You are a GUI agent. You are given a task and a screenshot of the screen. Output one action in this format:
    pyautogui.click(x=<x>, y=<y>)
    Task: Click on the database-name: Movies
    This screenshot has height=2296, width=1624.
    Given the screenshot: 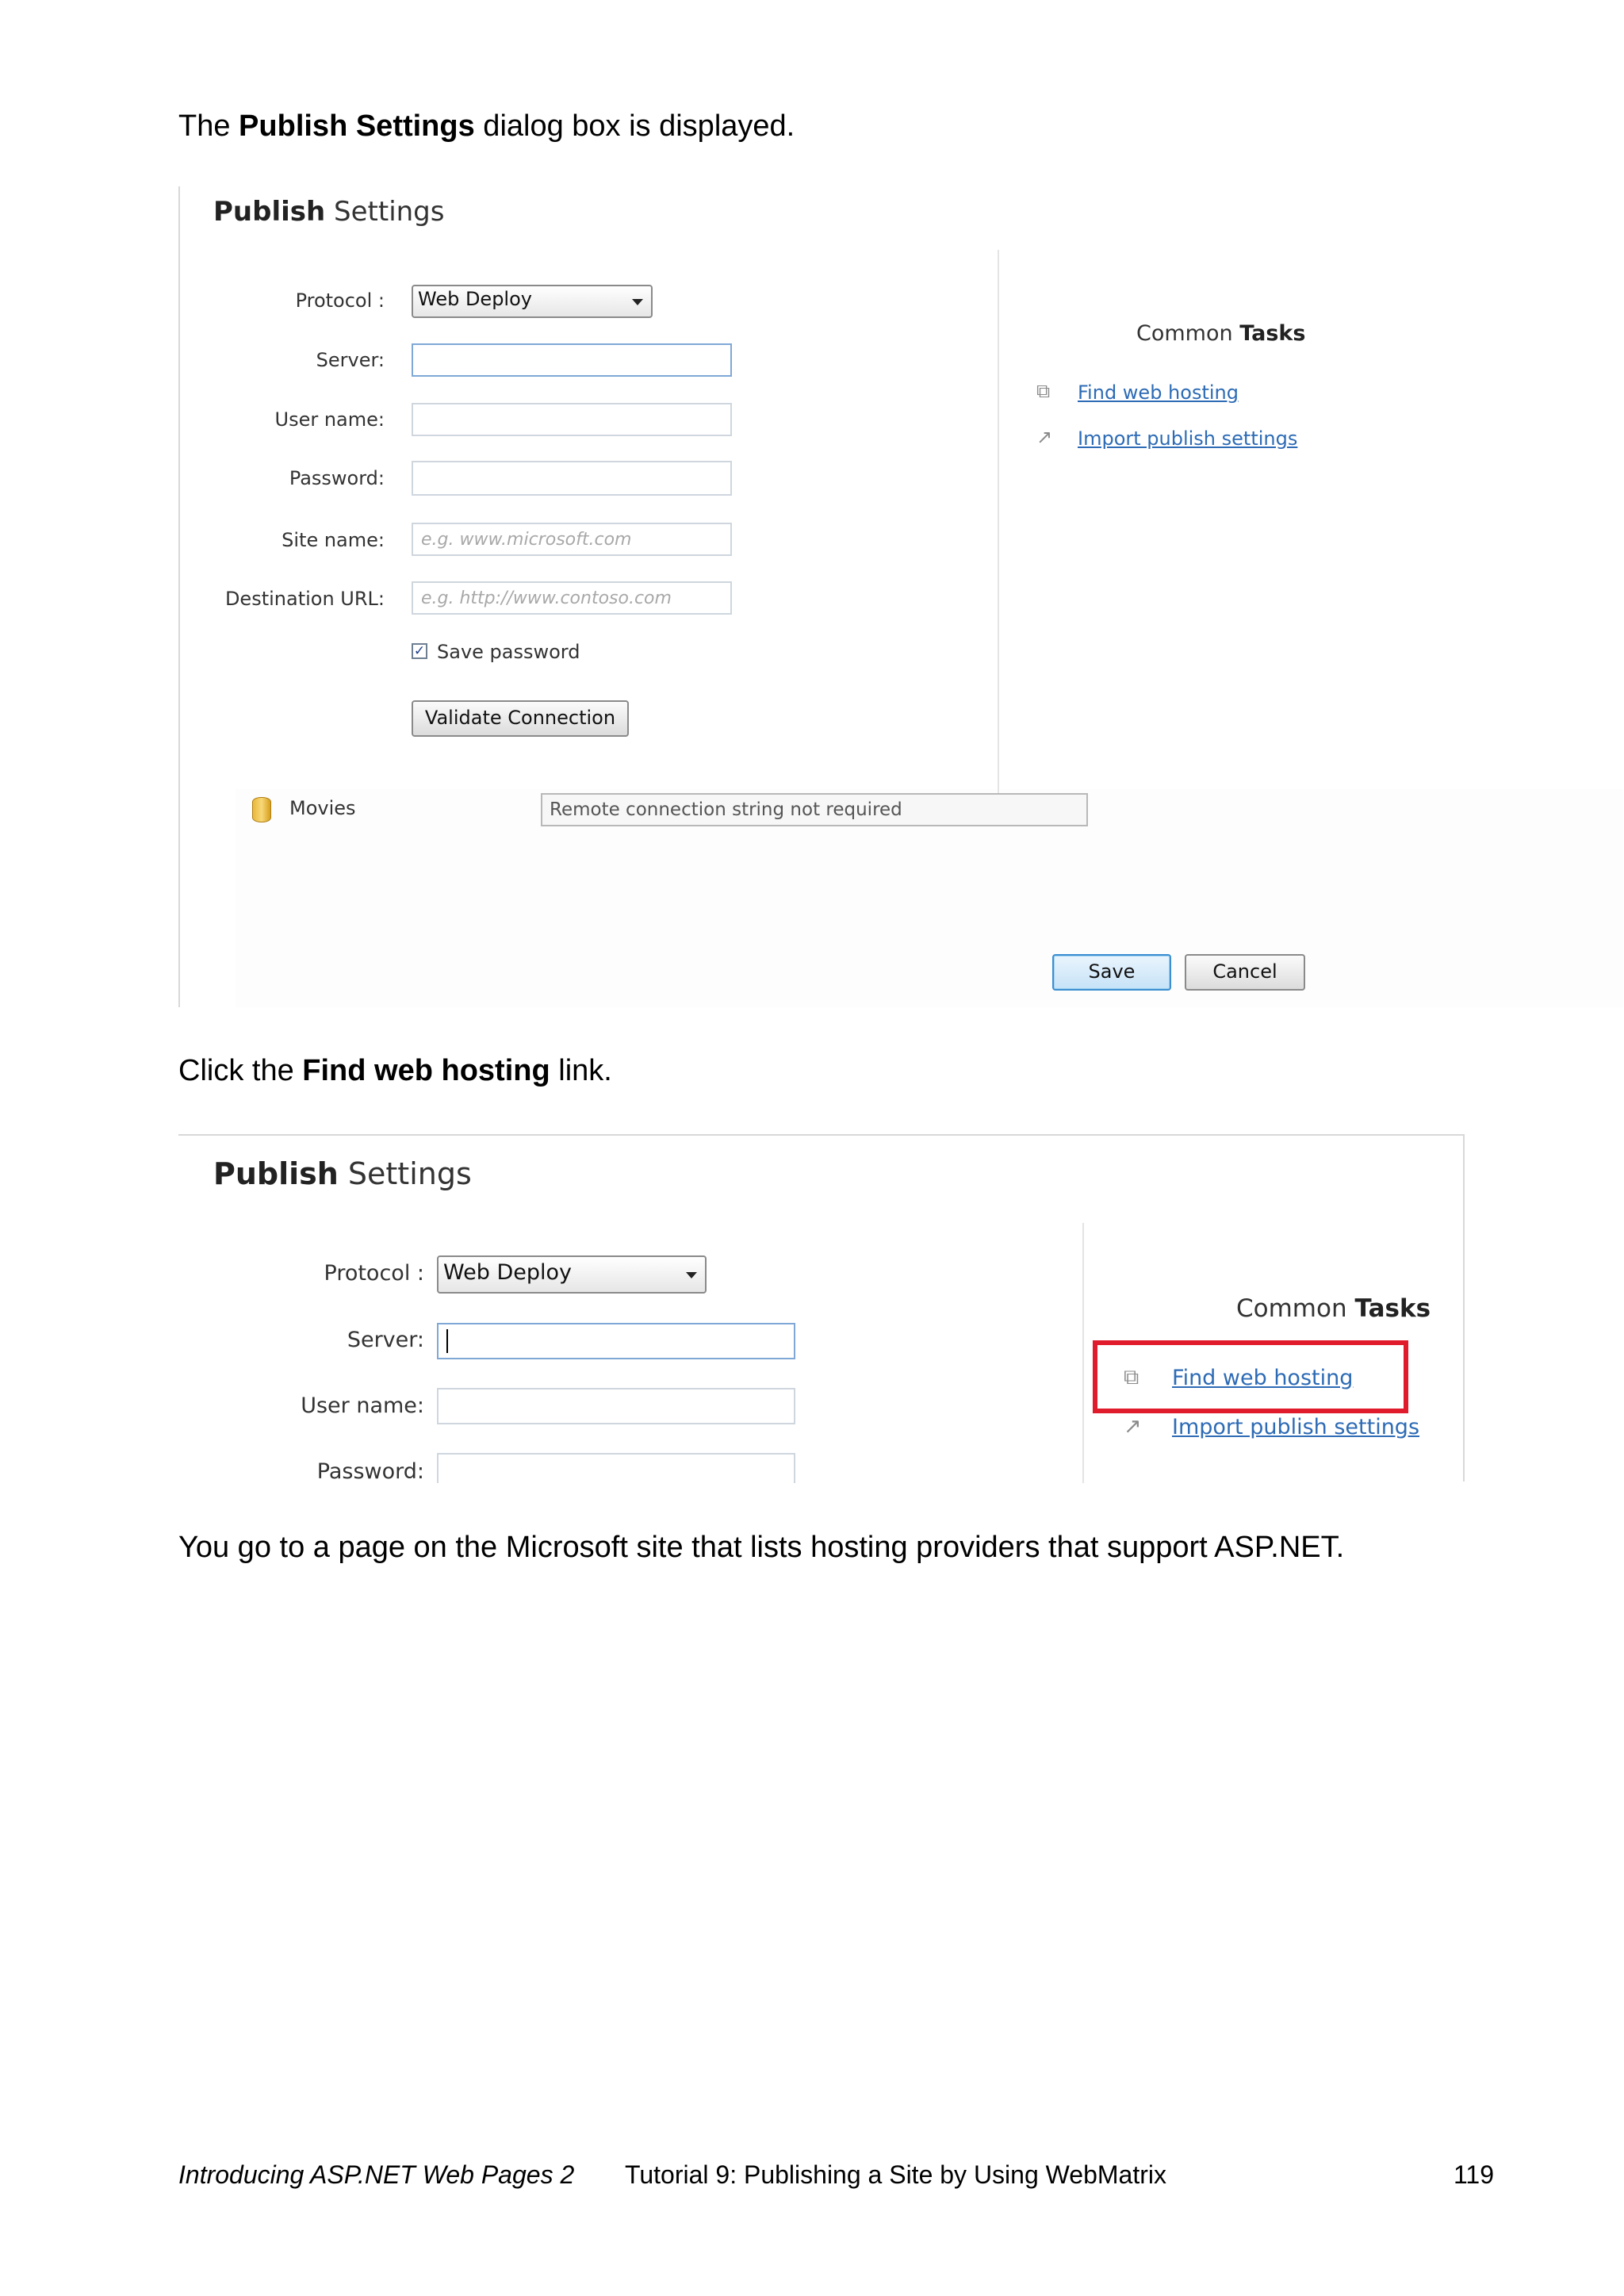 What is the action you would take?
    pyautogui.click(x=322, y=808)
    